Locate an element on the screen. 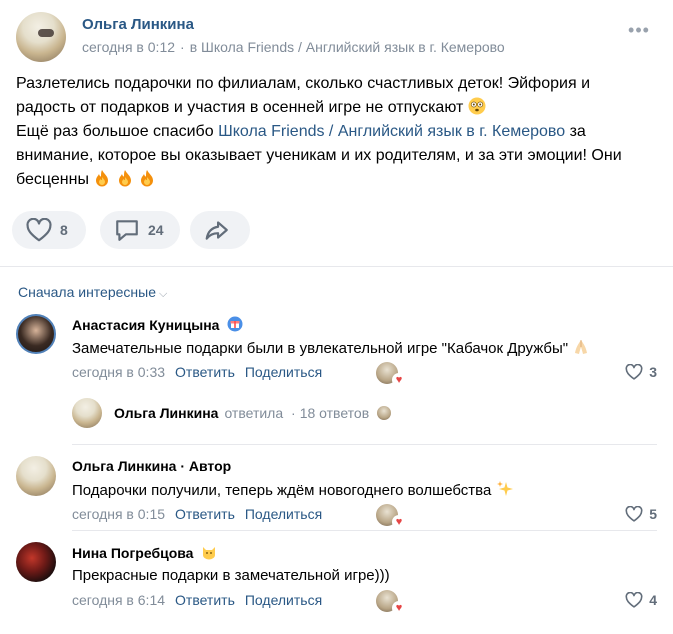  comment-like-button: 4 is located at coordinates (641, 600).